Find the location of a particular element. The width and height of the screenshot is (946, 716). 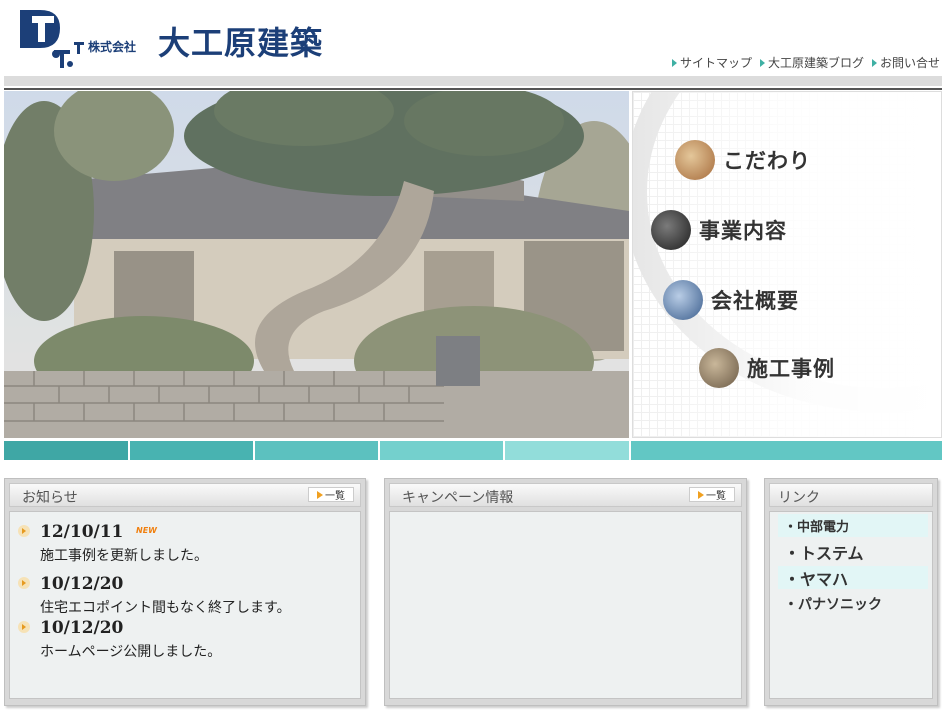

new-badge: NEW is located at coordinates (146, 530).